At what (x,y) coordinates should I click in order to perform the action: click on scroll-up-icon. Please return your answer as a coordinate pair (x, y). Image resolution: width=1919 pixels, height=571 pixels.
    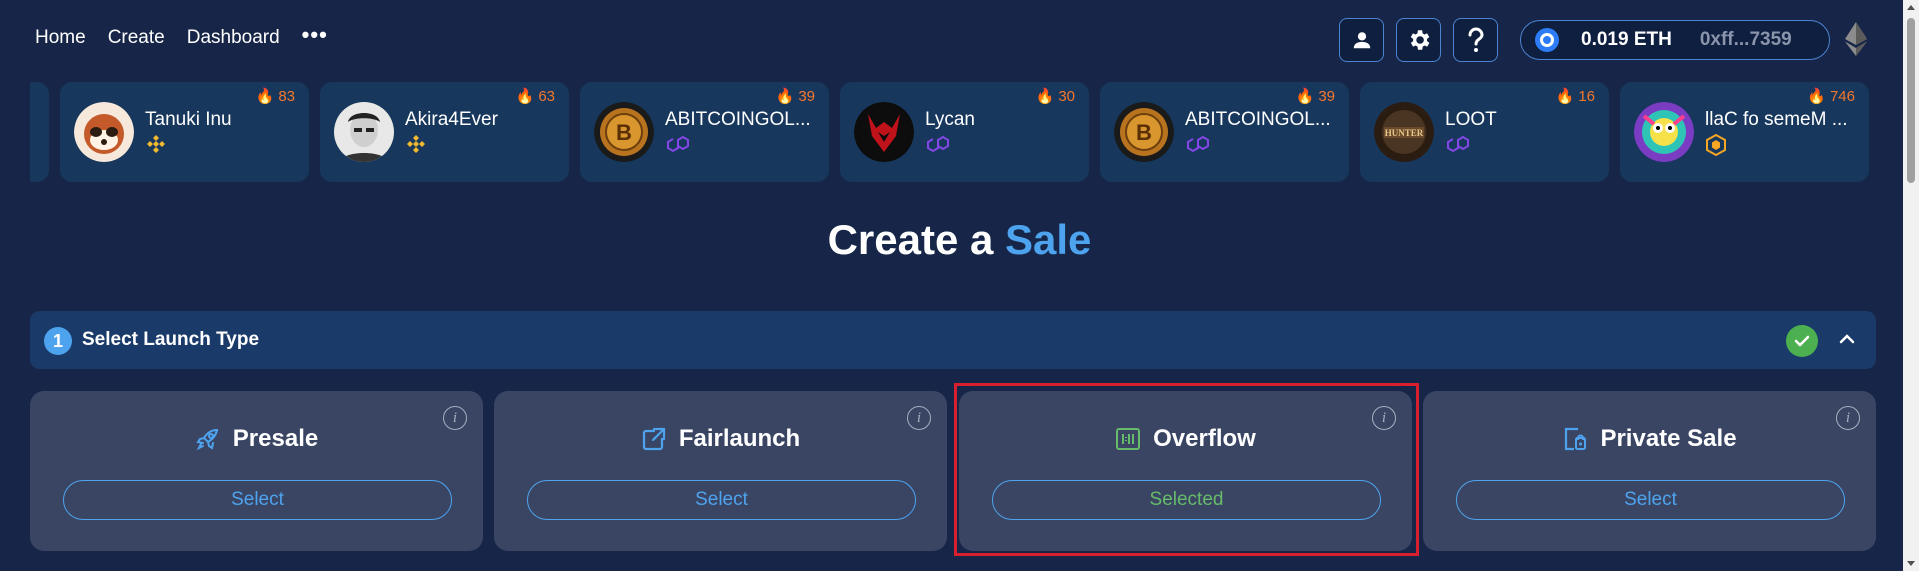
    Looking at the image, I should click on (1911, 7).